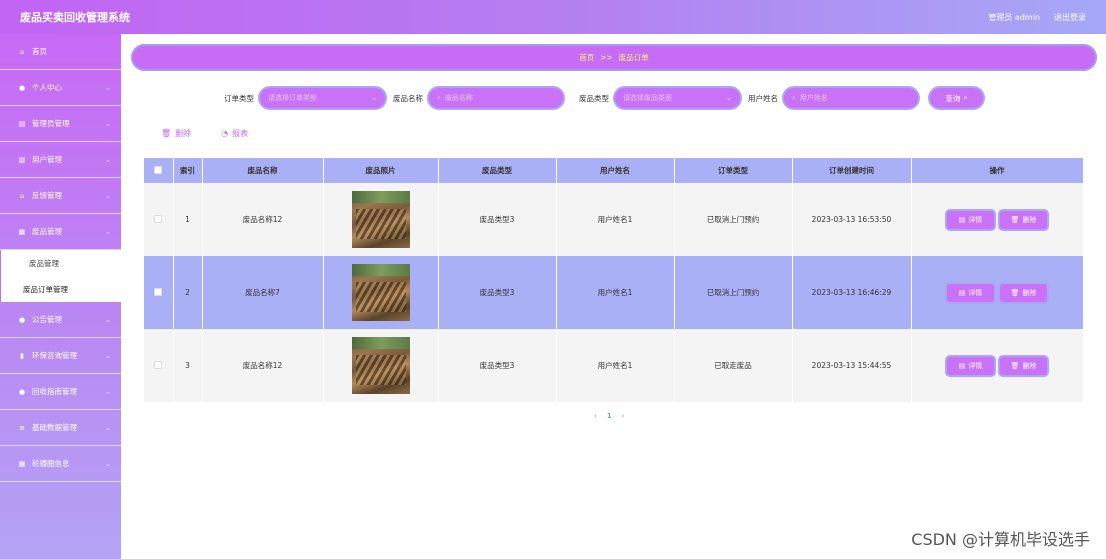  What do you see at coordinates (997, 170) in the screenshot?
I see `column-header: 操作` at bounding box center [997, 170].